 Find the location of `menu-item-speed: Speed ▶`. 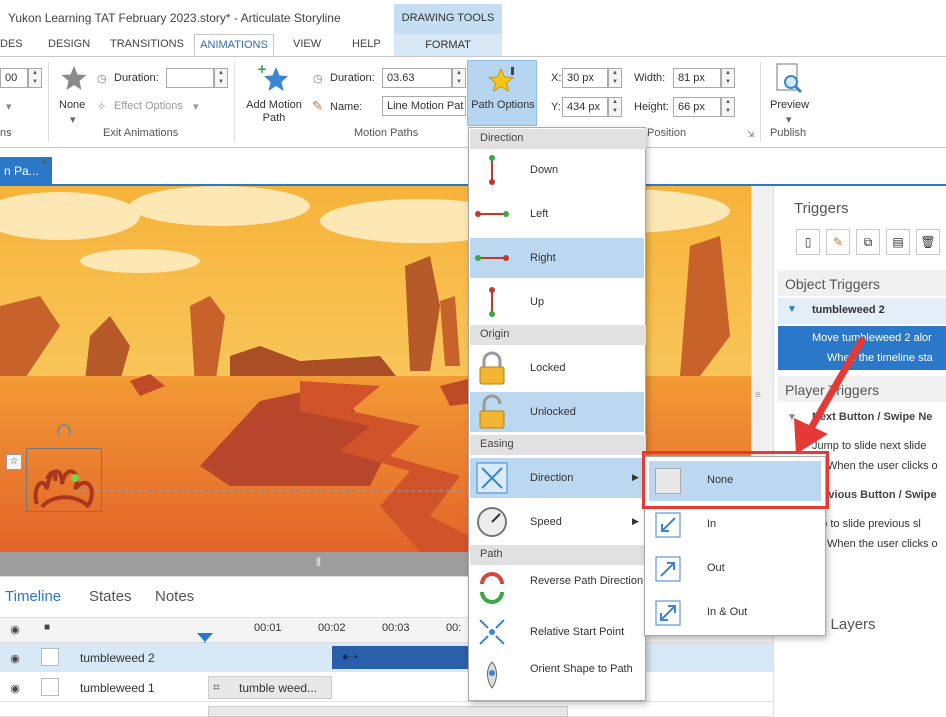

menu-item-speed: Speed ▶ is located at coordinates (557, 522).